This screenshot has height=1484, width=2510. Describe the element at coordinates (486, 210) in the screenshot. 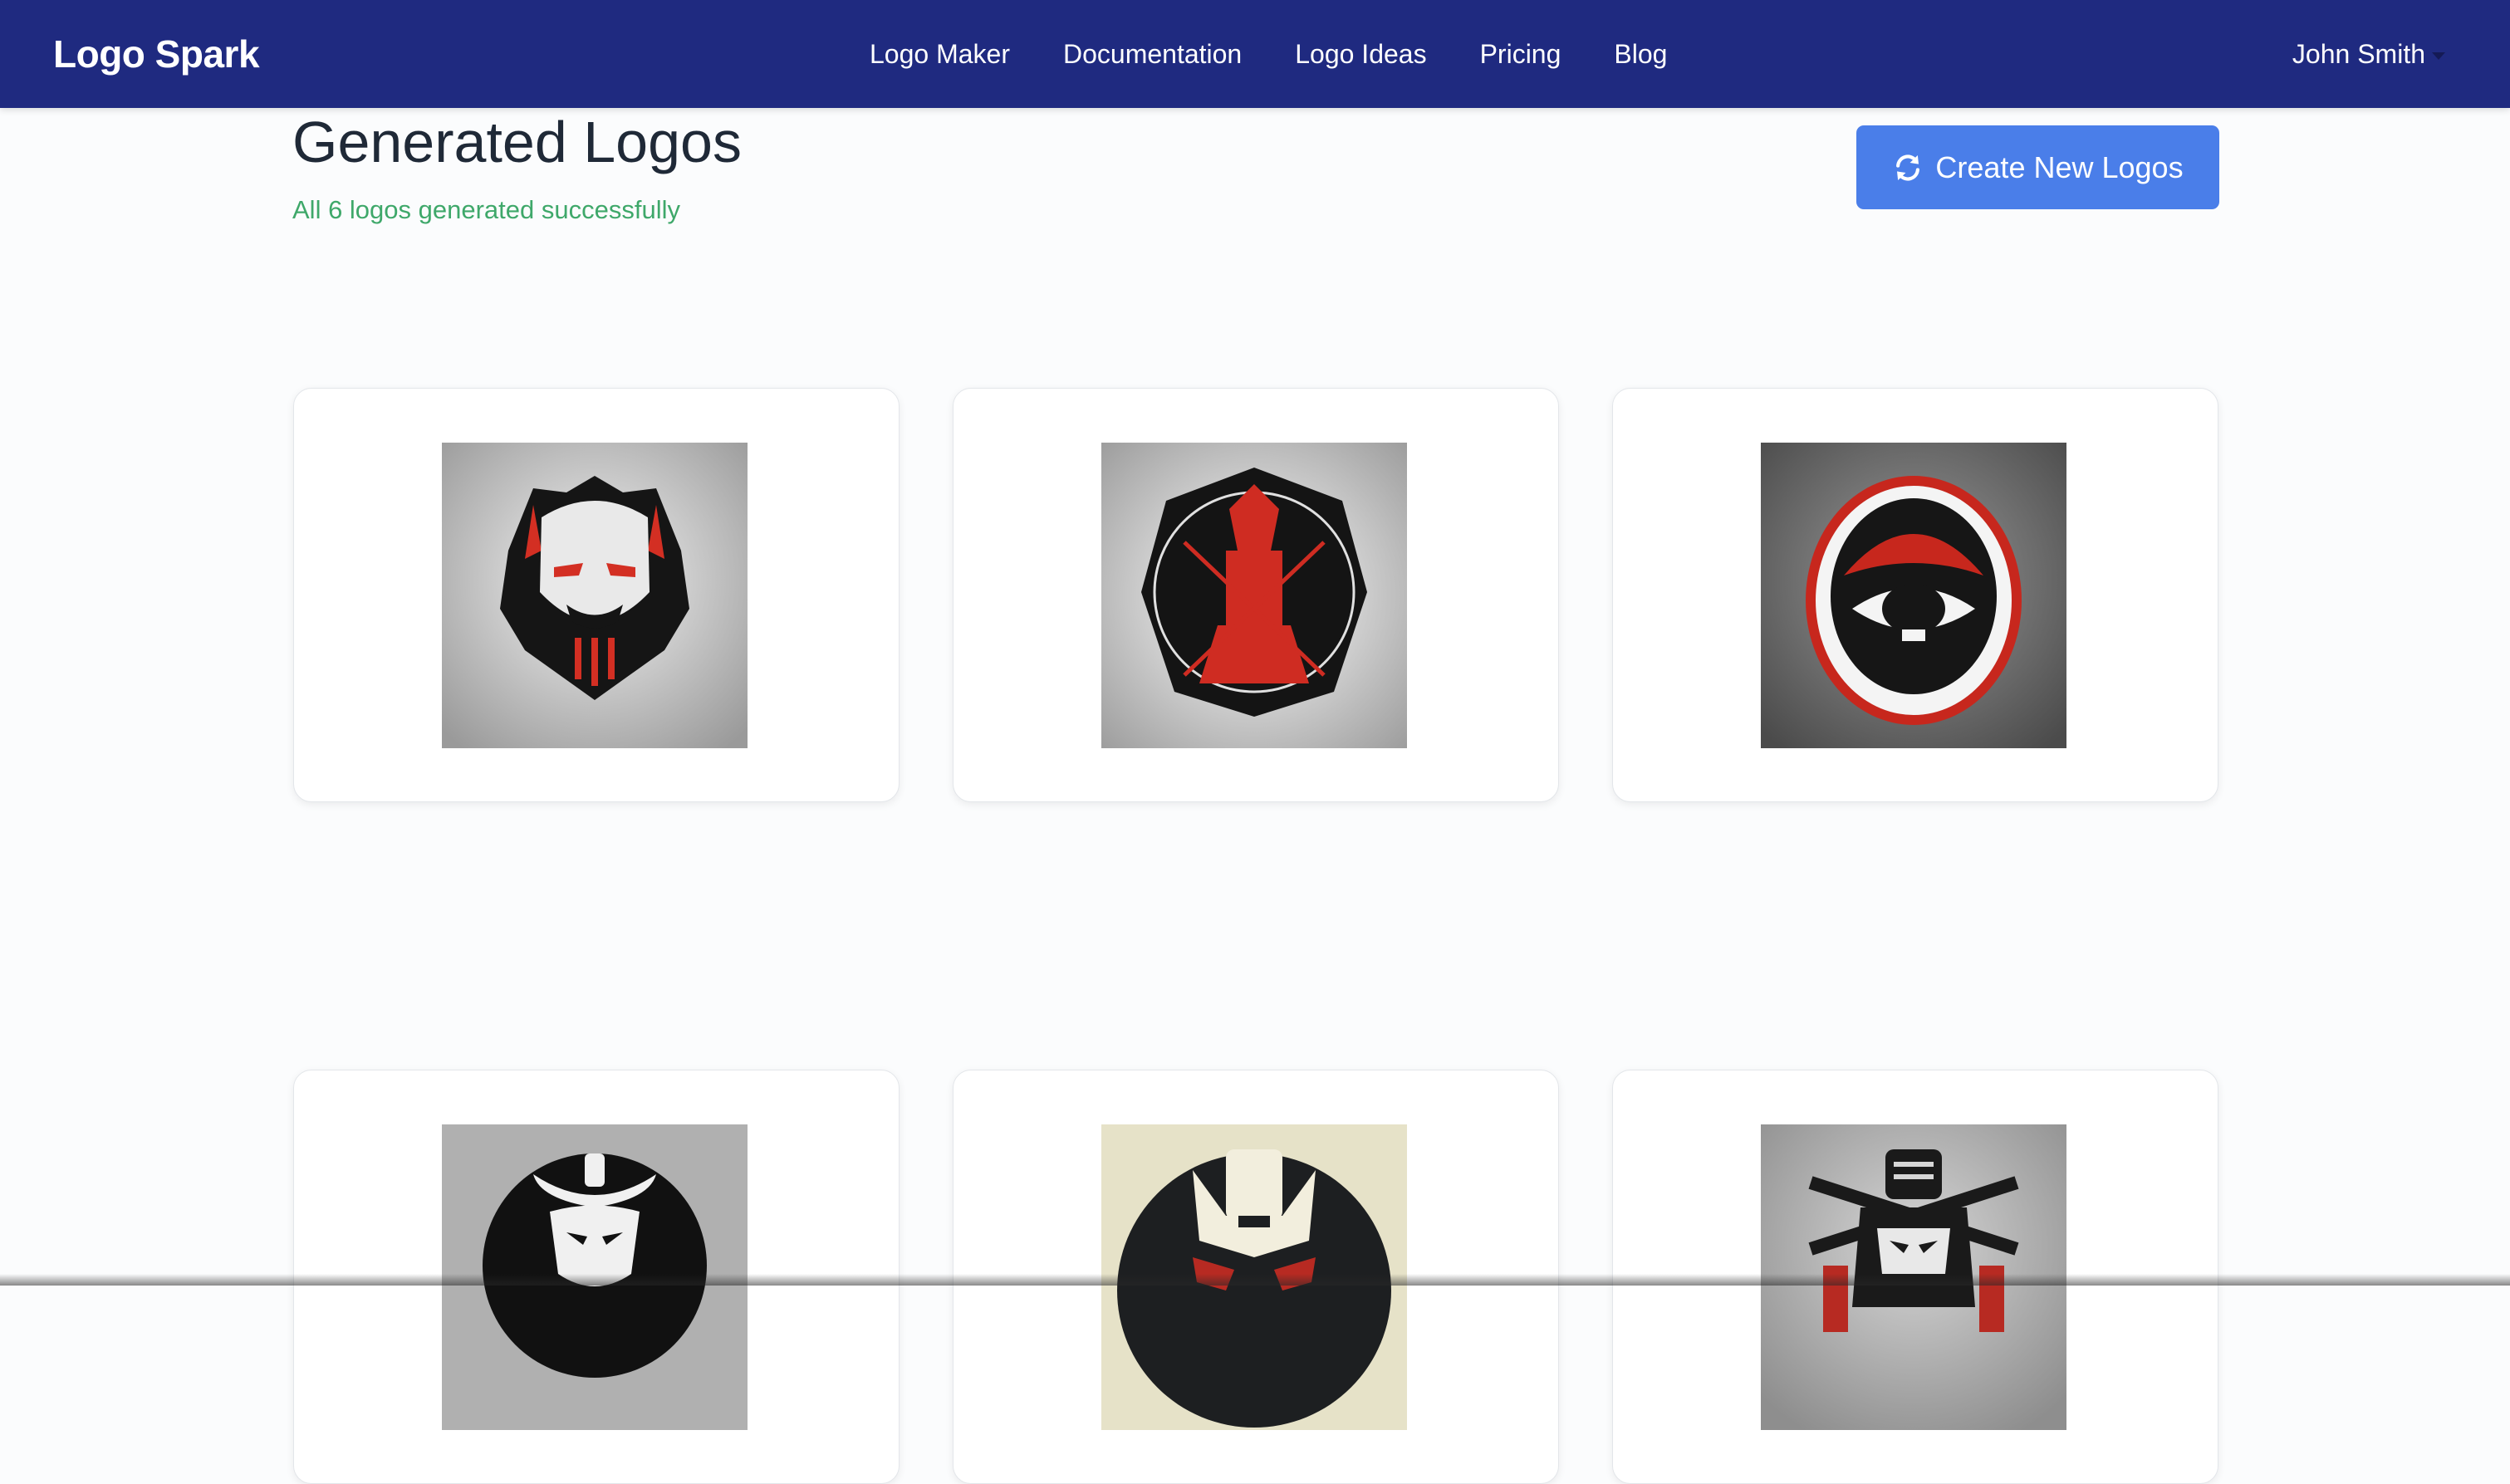

I see `status-message: All 6 logos generated successfully` at that location.